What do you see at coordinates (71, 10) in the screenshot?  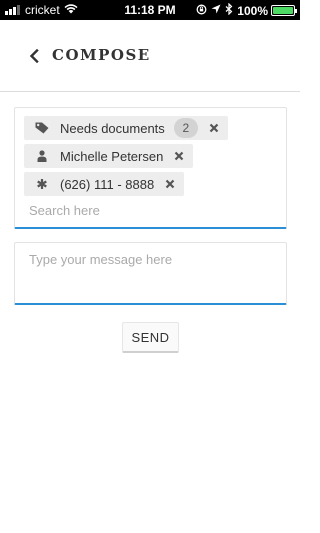 I see `wifi-icon` at bounding box center [71, 10].